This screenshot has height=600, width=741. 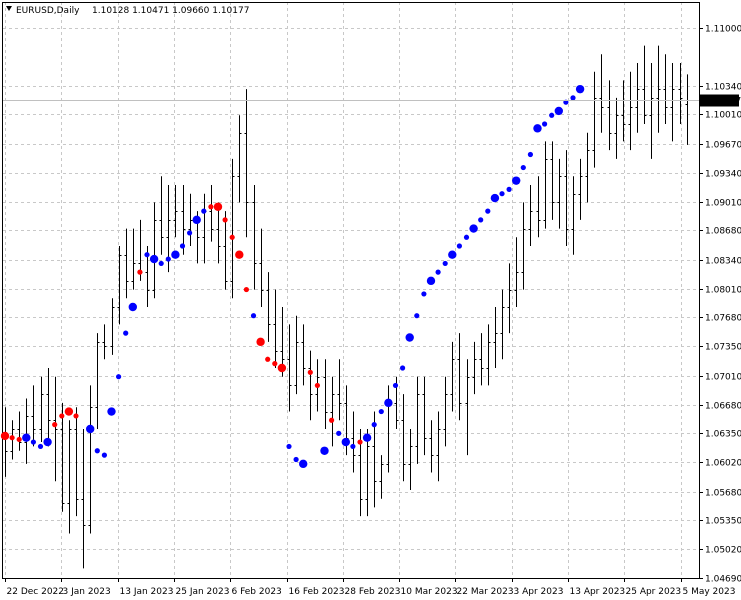 What do you see at coordinates (373, 592) in the screenshot?
I see `x-tick-label: 28 Feb 2023` at bounding box center [373, 592].